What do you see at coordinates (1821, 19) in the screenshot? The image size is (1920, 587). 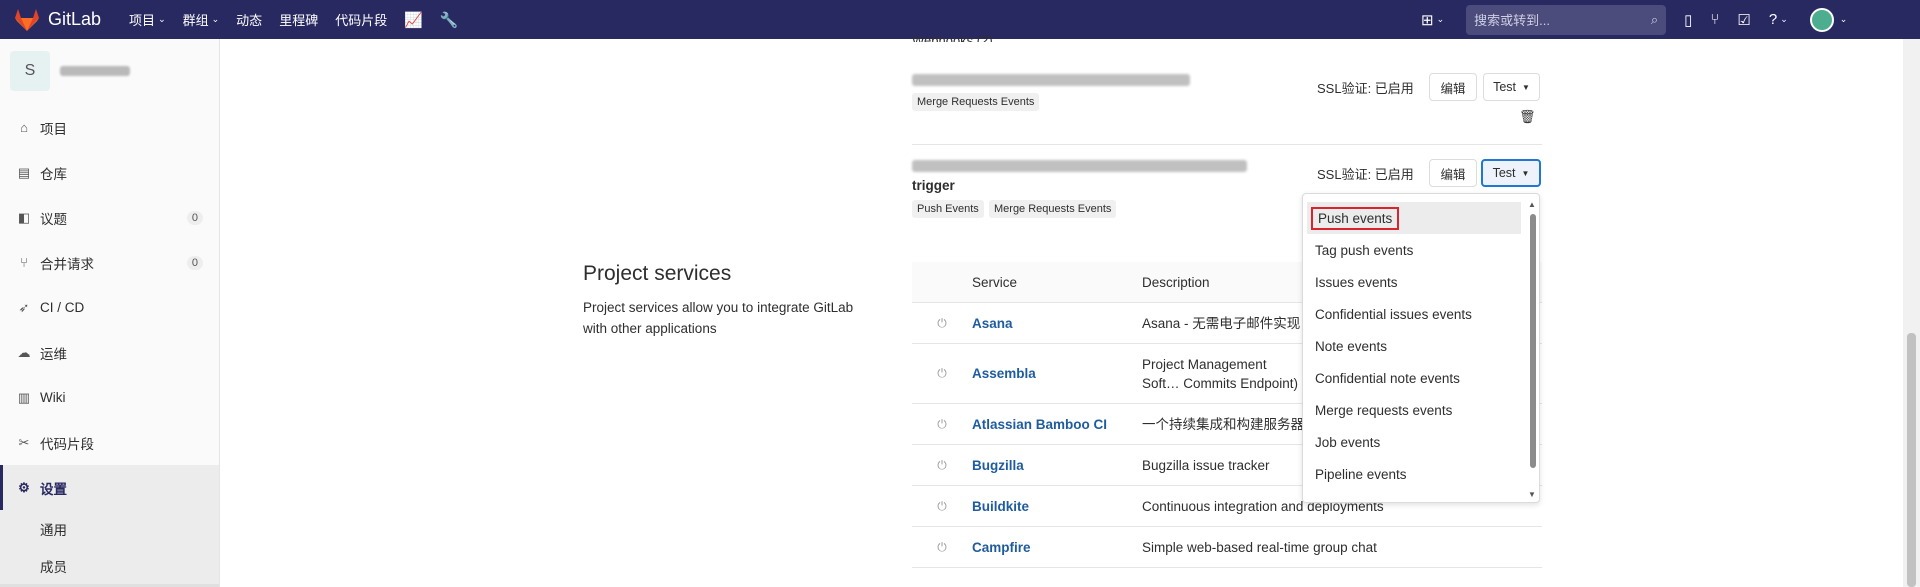 I see `user-avatar` at bounding box center [1821, 19].